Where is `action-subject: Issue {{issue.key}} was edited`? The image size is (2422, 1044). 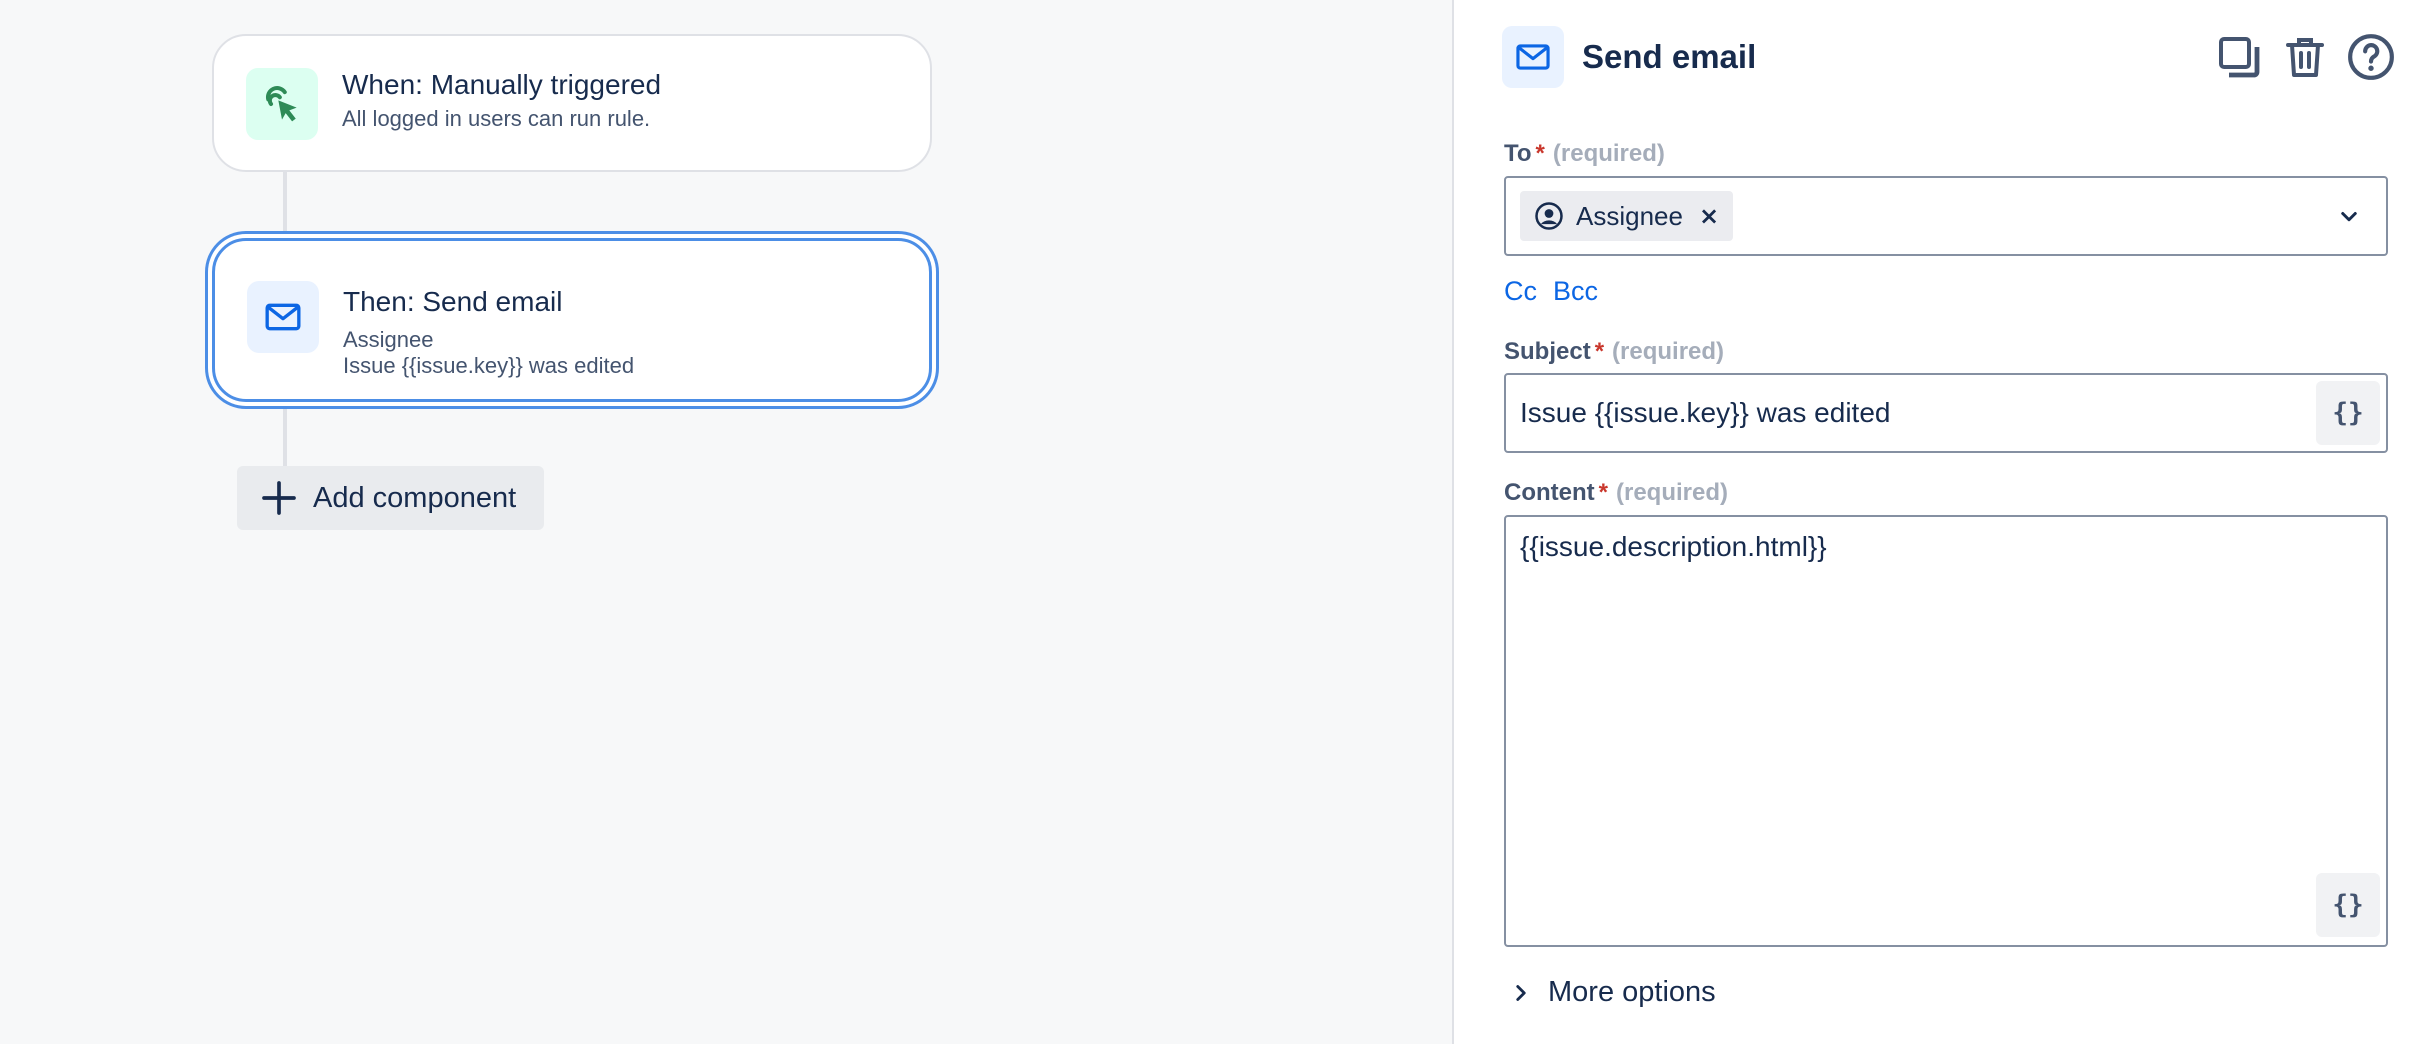 action-subject: Issue {{issue.key}} was edited is located at coordinates (489, 365).